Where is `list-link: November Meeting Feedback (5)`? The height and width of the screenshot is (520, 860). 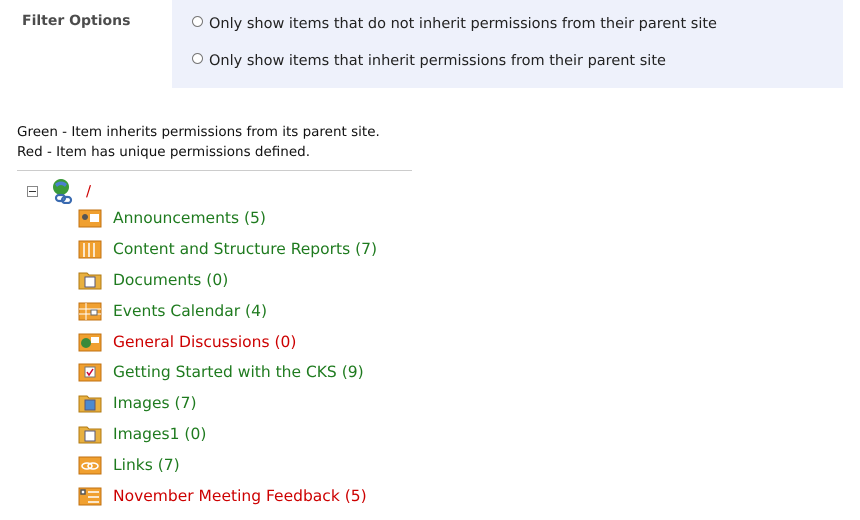 list-link: November Meeting Feedback (5) is located at coordinates (240, 495).